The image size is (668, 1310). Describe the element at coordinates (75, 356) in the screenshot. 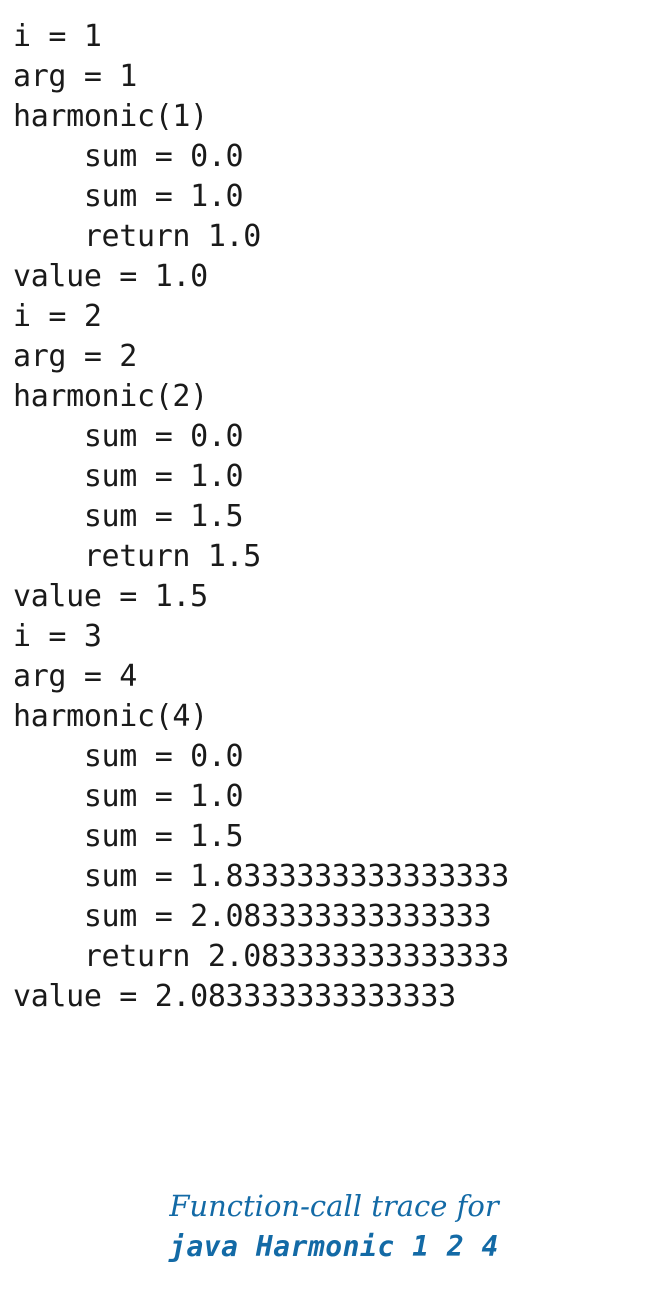

I see `trace-line: arg = 2` at that location.